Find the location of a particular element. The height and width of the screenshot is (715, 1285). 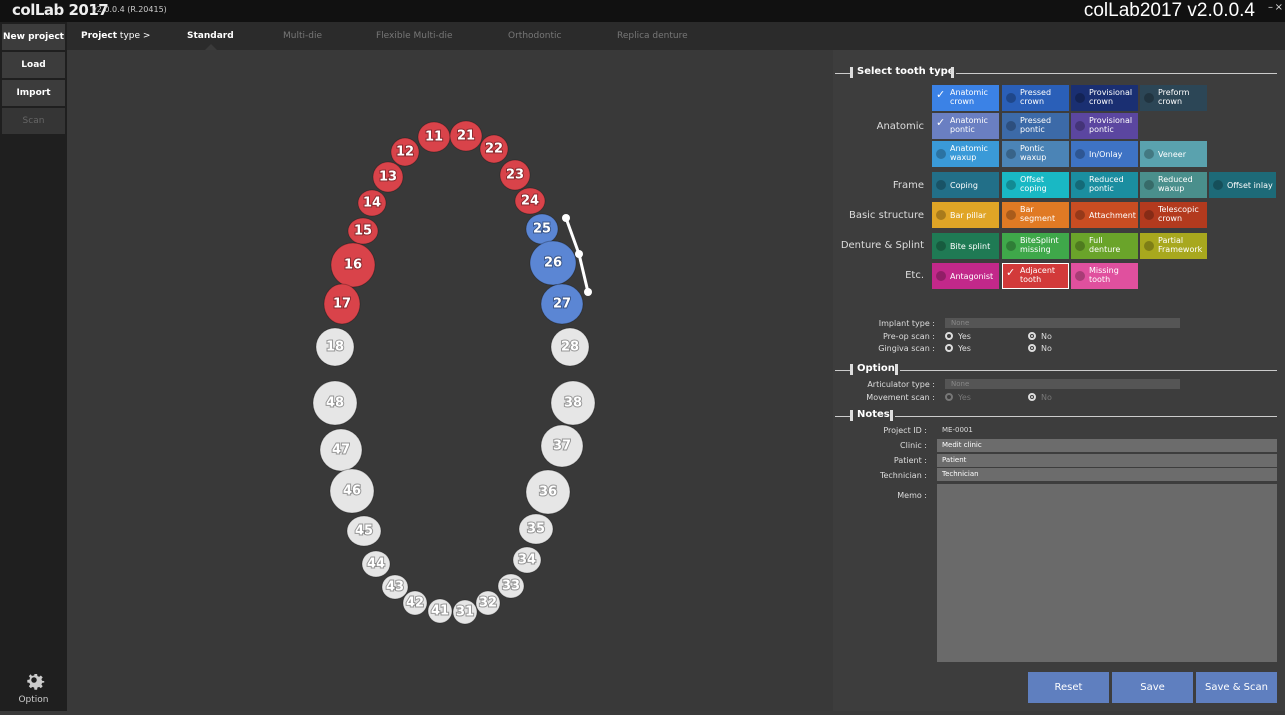

load-button: Load is located at coordinates (33, 65).